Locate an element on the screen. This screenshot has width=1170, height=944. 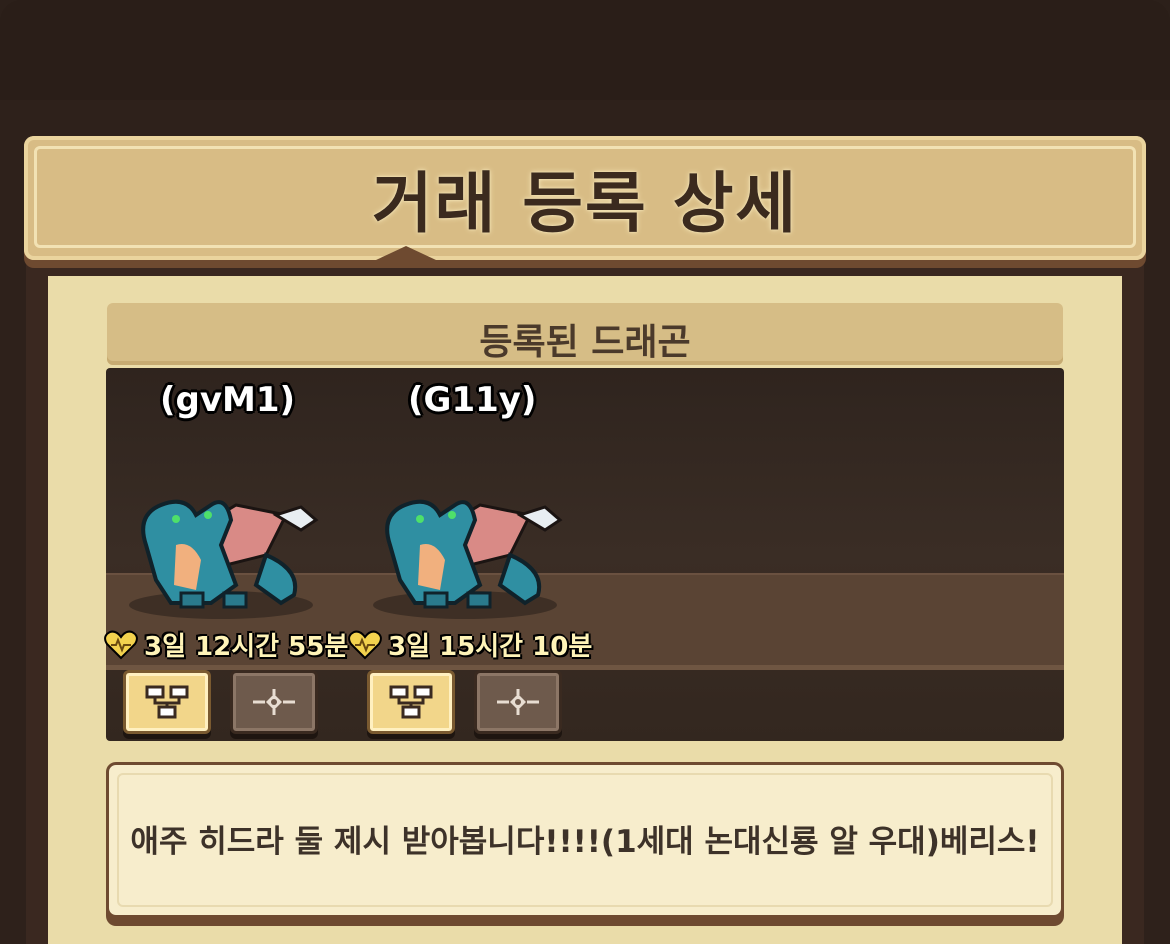
timer: 3일 15시간 10분 is located at coordinates (470, 644).